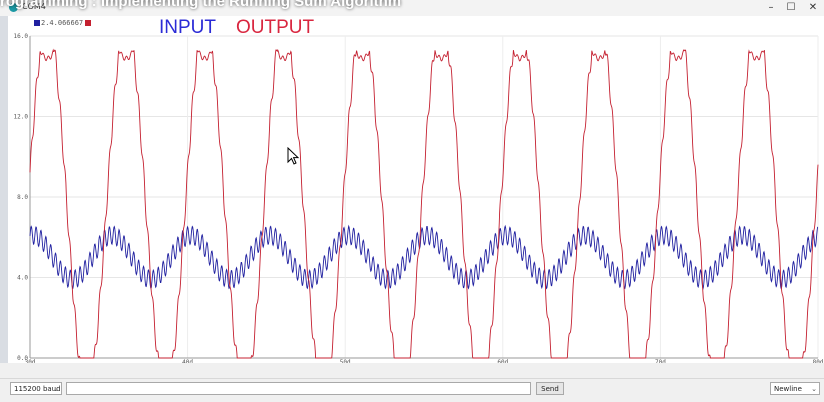 The width and height of the screenshot is (824, 402). I want to click on minimize-button: –, so click(771, 8).